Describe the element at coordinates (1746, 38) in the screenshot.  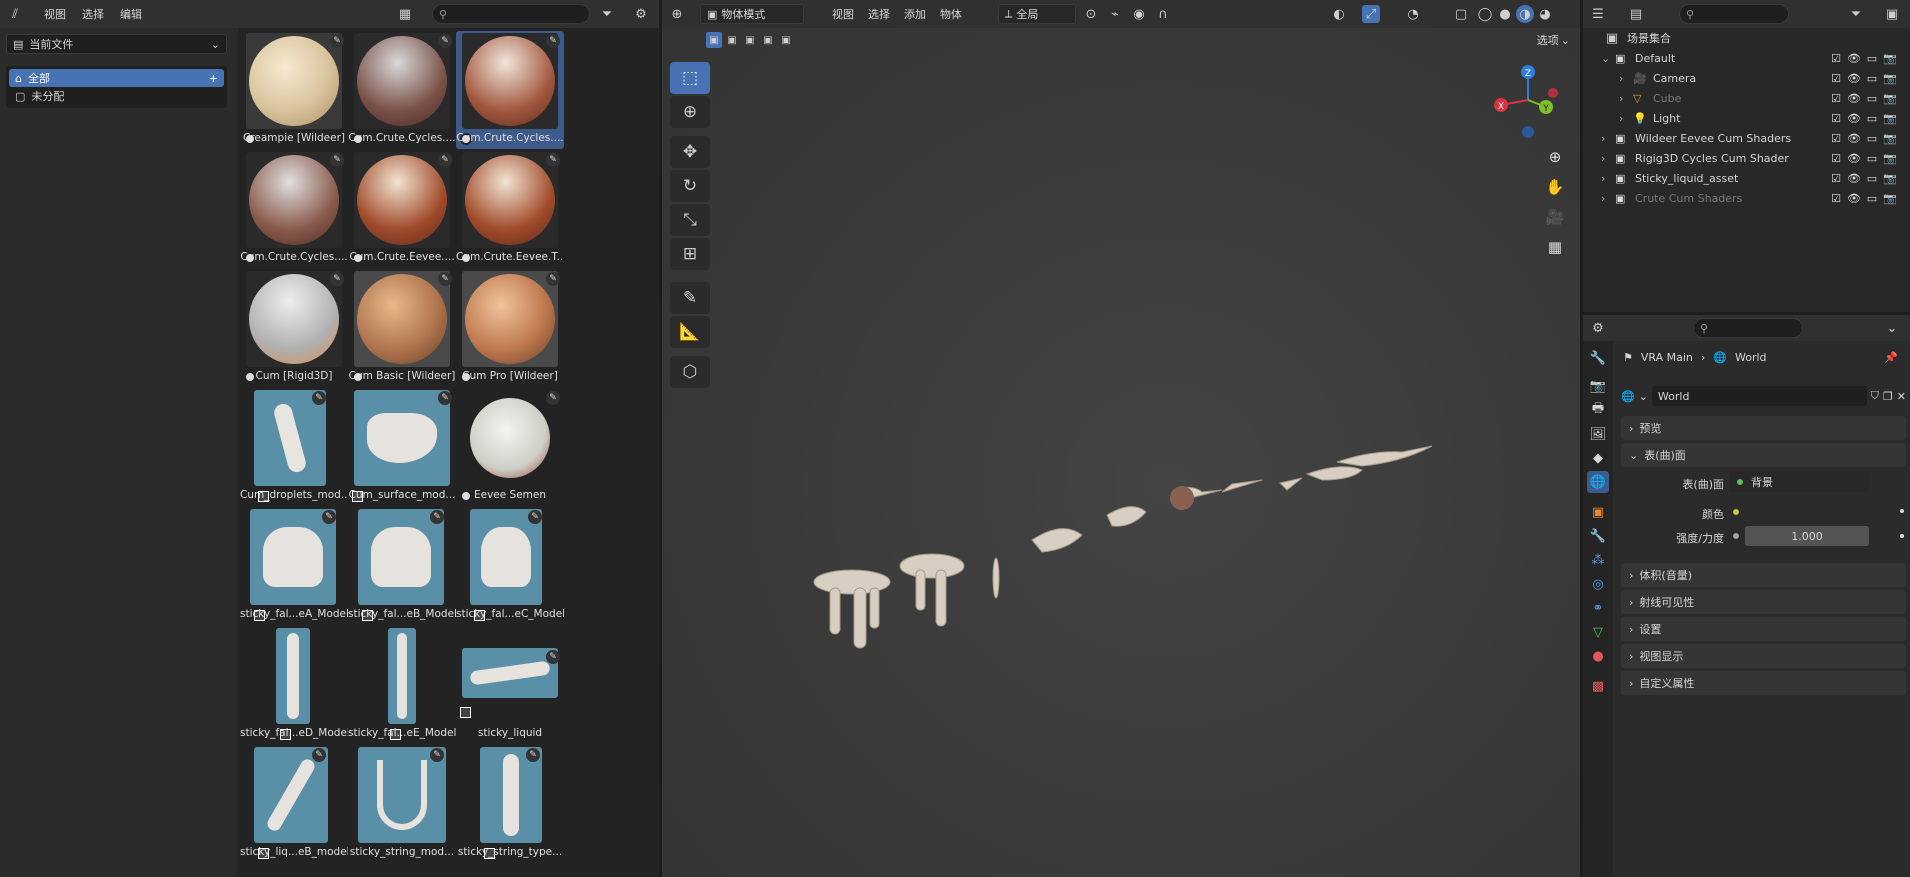
I see `outliner-scene-collection: ▣ 场景集合` at that location.